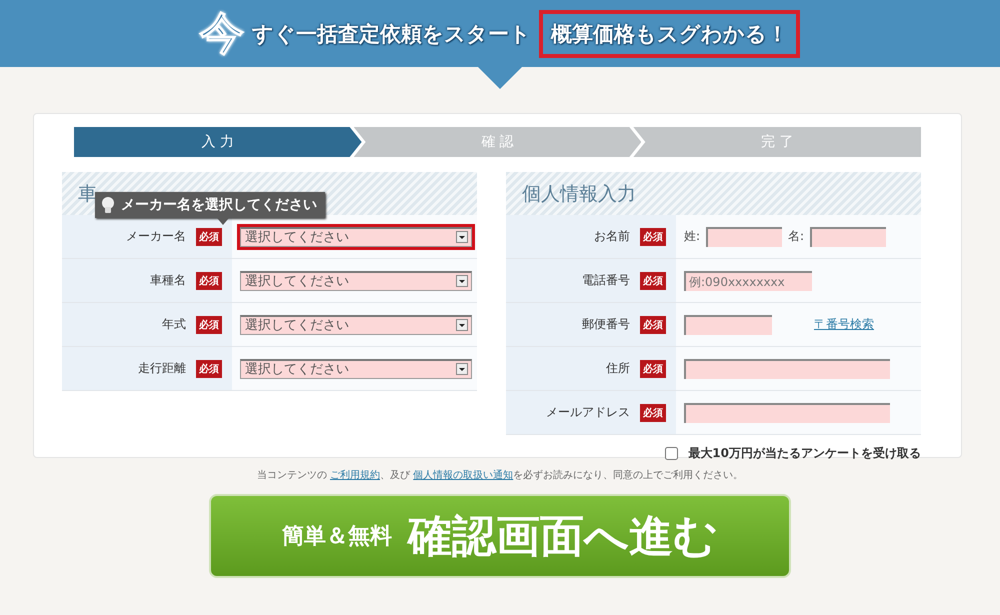 The image size is (1000, 615). What do you see at coordinates (744, 236) in the screenshot?
I see `surname-input` at bounding box center [744, 236].